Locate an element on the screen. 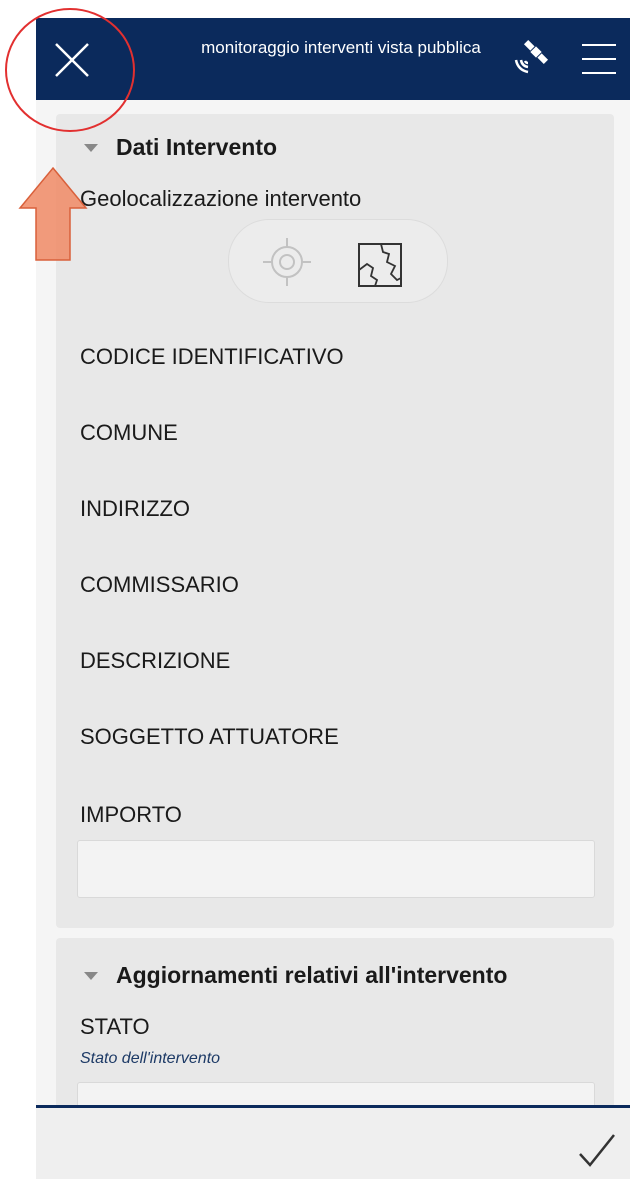  field-label-importo: IMPORTO is located at coordinates (131, 814).